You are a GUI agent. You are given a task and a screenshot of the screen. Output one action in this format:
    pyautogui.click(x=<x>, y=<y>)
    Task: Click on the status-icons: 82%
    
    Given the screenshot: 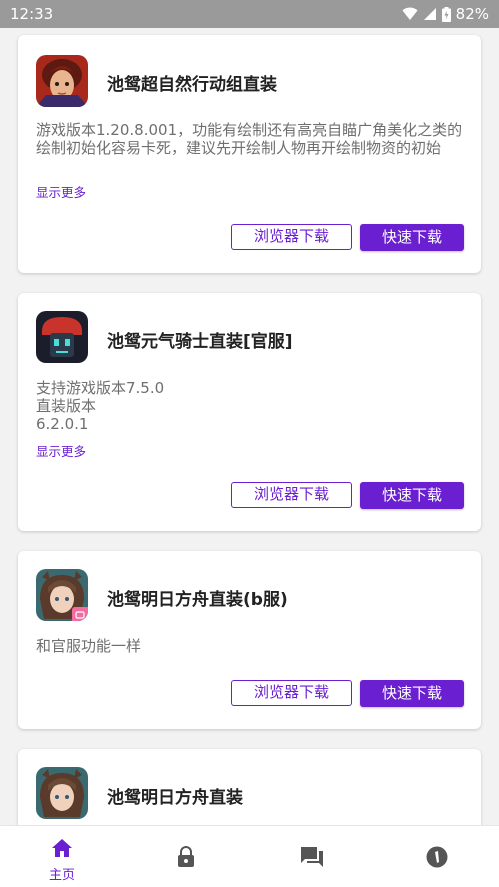 What is the action you would take?
    pyautogui.click(x=445, y=14)
    